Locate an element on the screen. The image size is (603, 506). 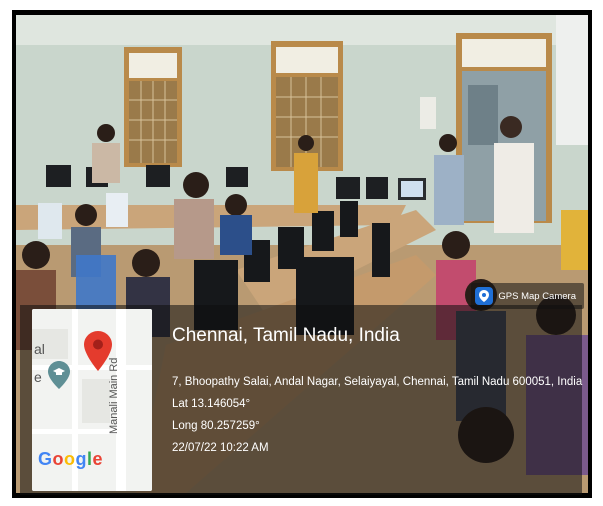
graduation-cap-icon is located at coordinates (59, 377).